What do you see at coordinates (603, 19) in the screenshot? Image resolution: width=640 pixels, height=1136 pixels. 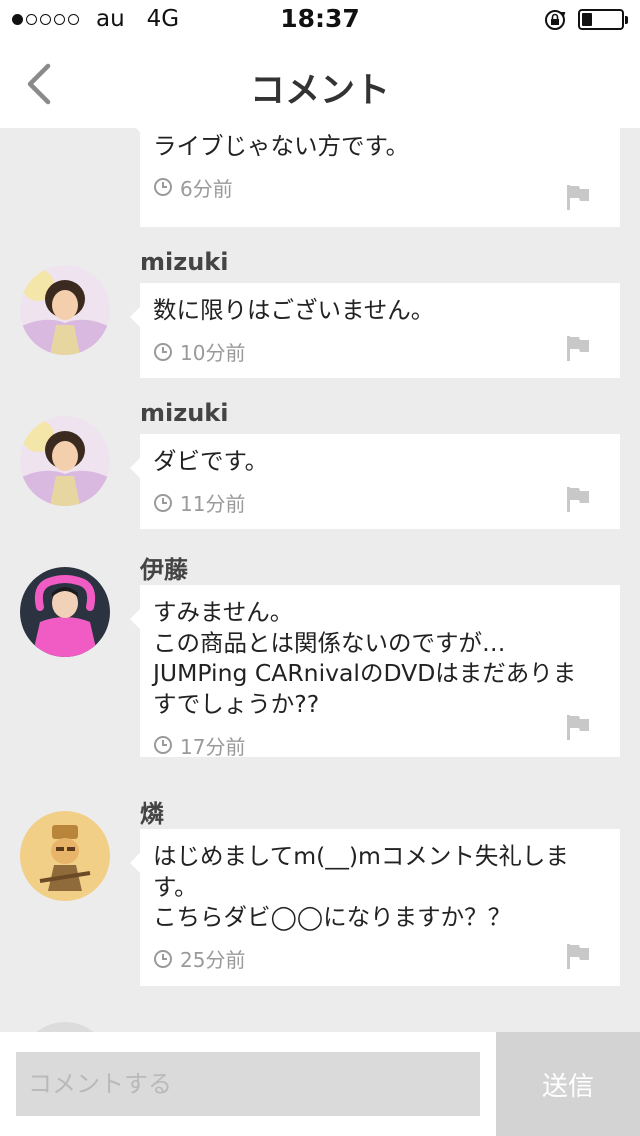 I see `battery-icon` at bounding box center [603, 19].